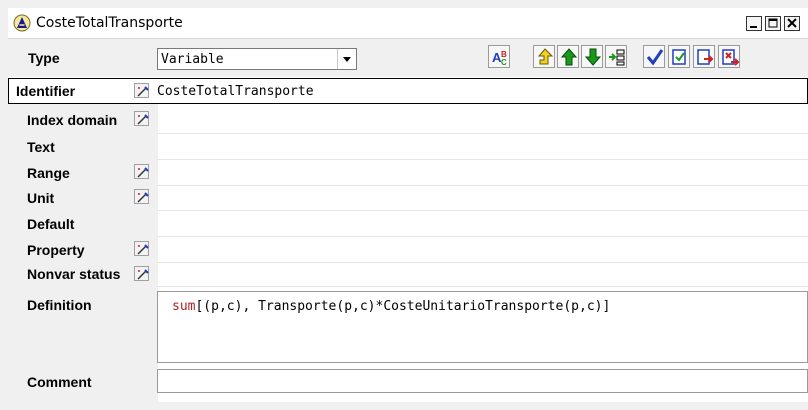 The height and width of the screenshot is (410, 808). Describe the element at coordinates (109, 23) in the screenshot. I see `window-title: CosteTotalTransporte` at that location.